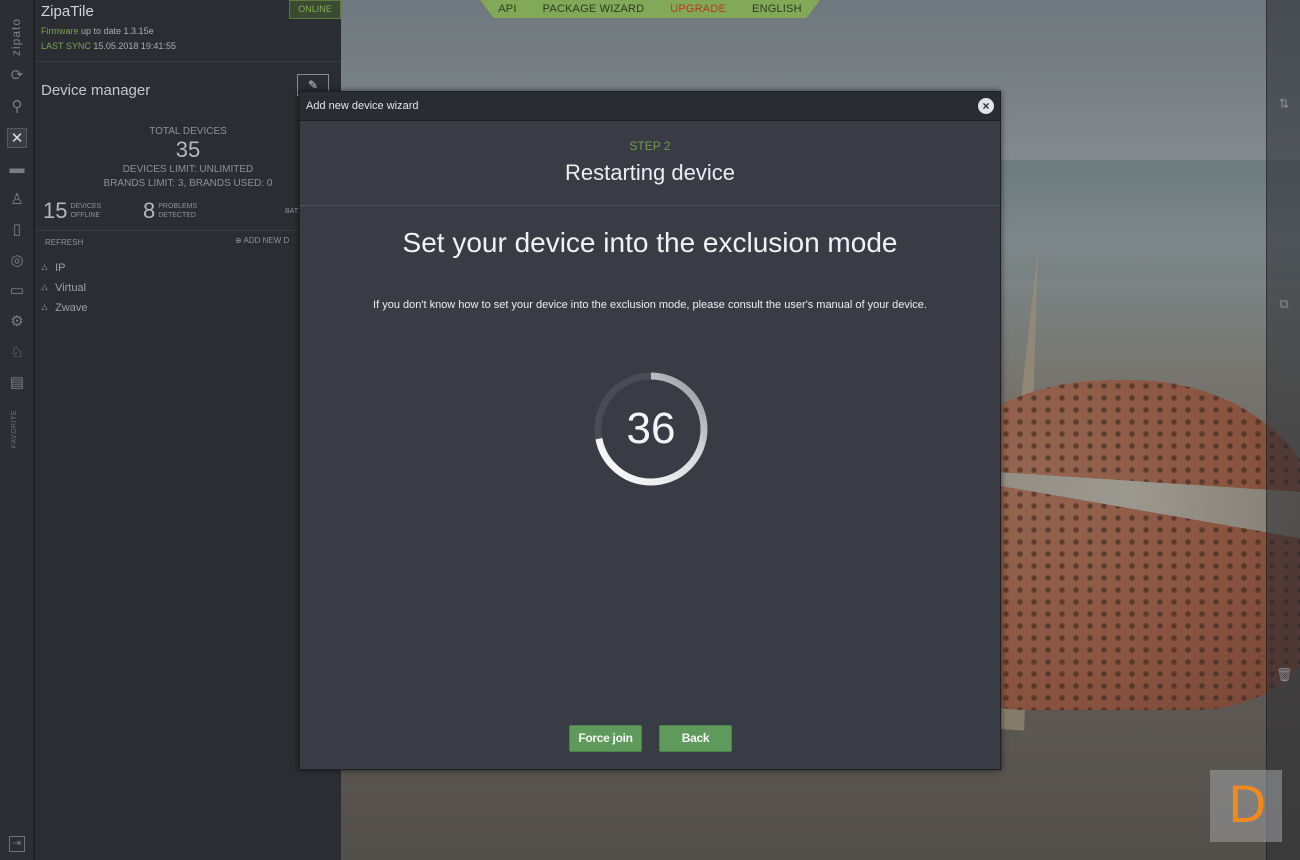 The image size is (1300, 860). I want to click on firmware-text: up to date 1.3.15e, so click(117, 31).